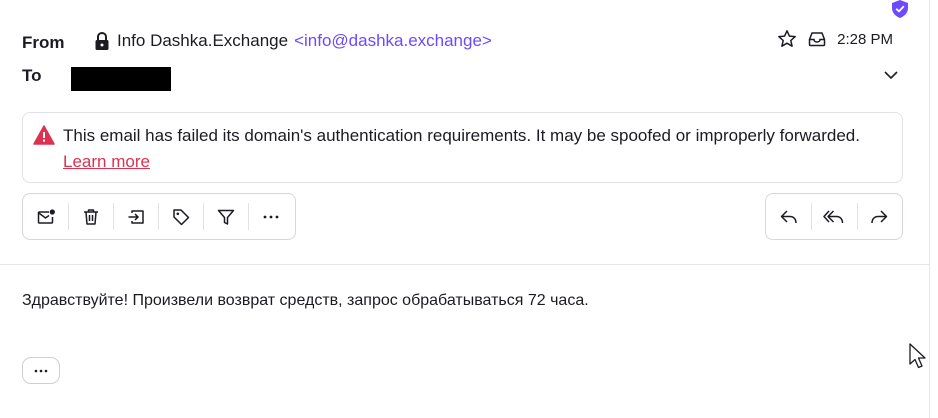 The width and height of the screenshot is (938, 418). I want to click on show-quoted-button, so click(41, 370).